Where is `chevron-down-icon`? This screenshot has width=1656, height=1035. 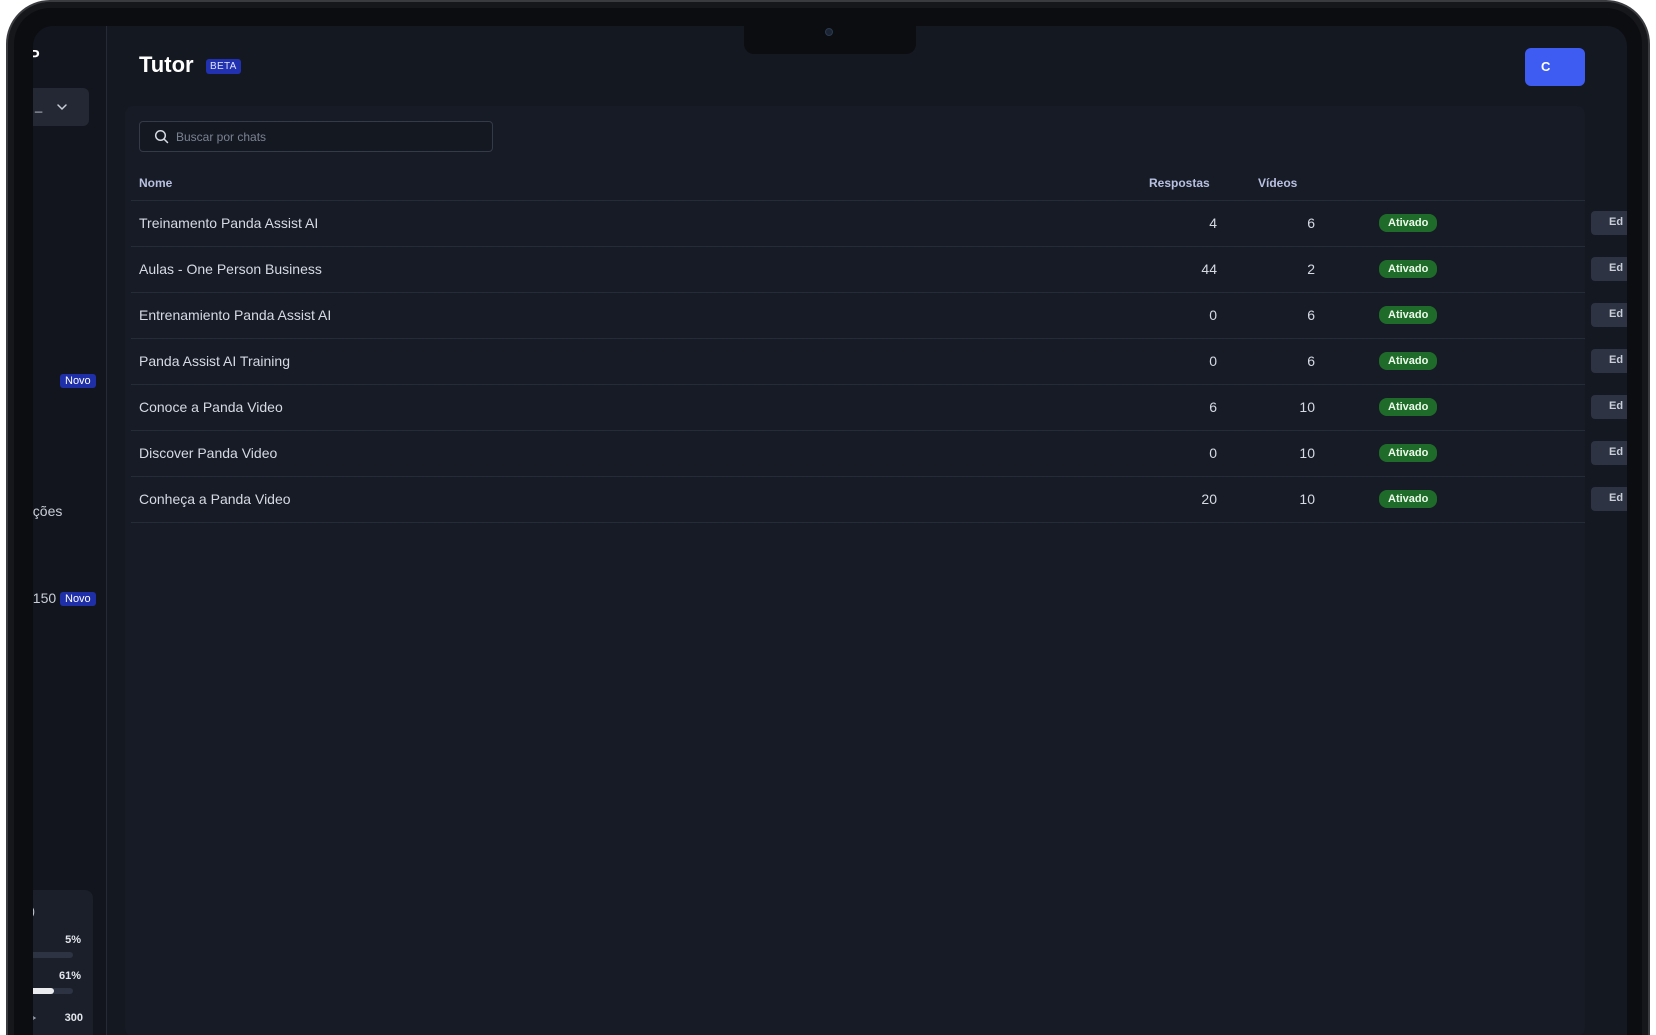 chevron-down-icon is located at coordinates (62, 107).